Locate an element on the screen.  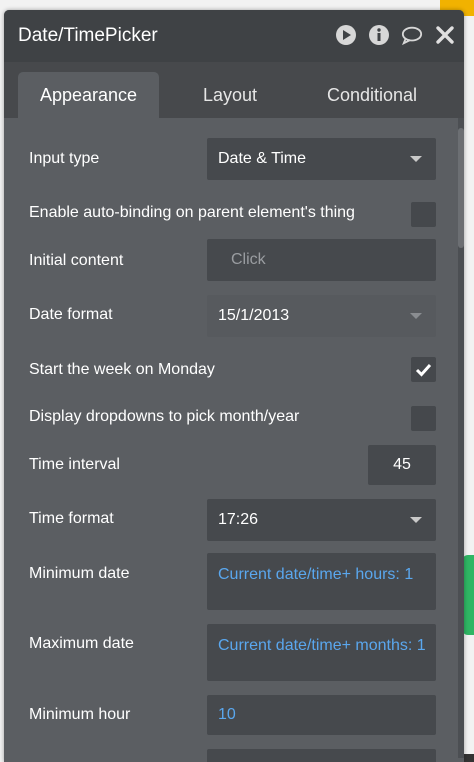
date-format-value: 15/1/2013 is located at coordinates (254, 315).